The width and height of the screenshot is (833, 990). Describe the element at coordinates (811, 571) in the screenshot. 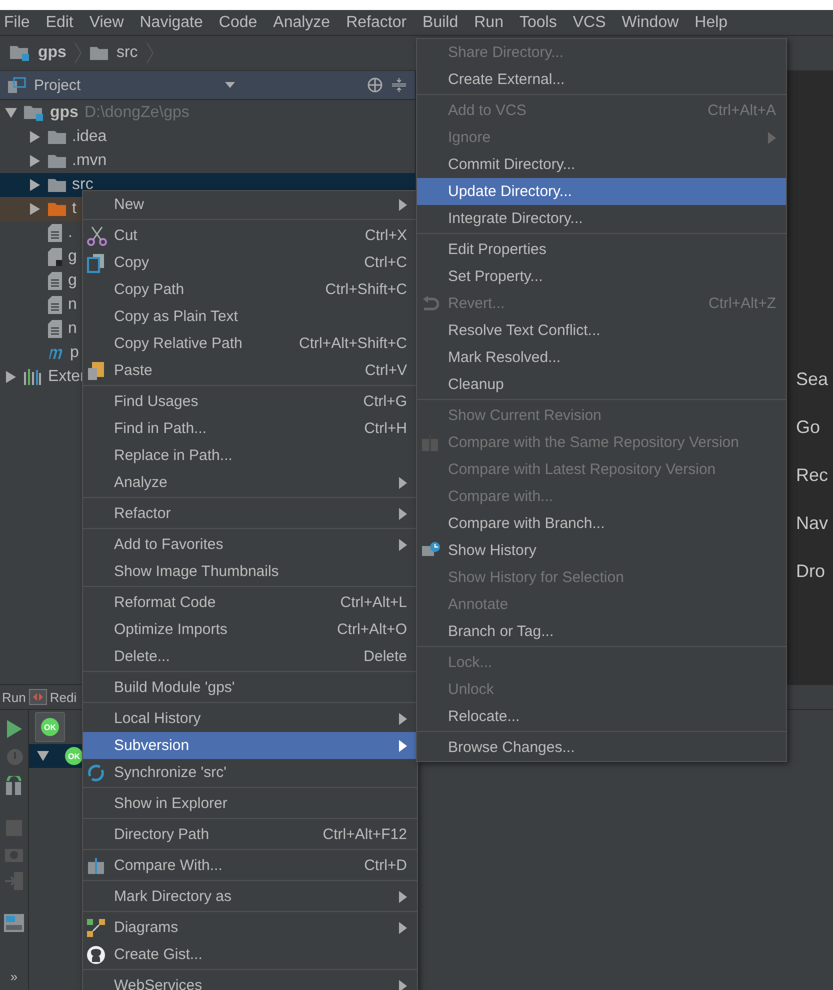

I see `editor-hint: Dro` at that location.